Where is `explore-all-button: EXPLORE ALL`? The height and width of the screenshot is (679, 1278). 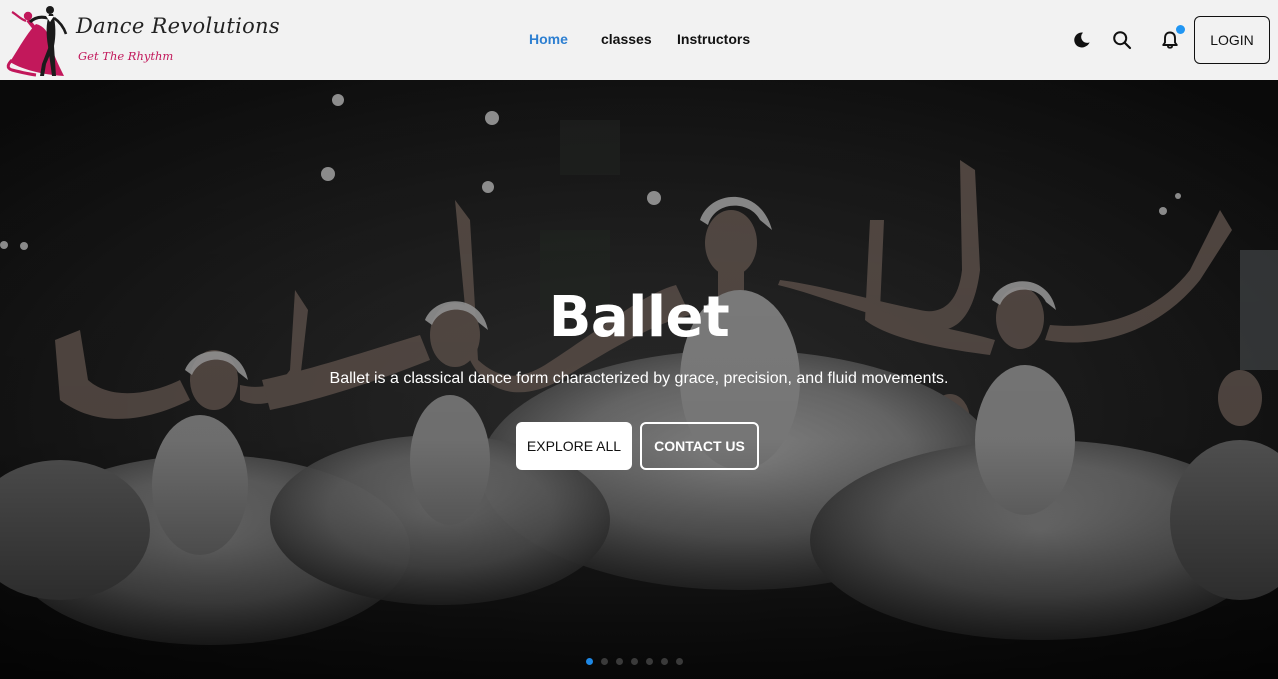 explore-all-button: EXPLORE ALL is located at coordinates (574, 446).